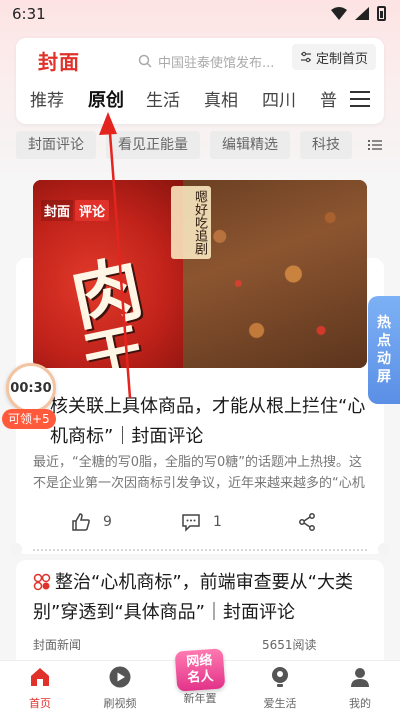  Describe the element at coordinates (81, 522) in the screenshot. I see `thumbs-up-icon` at that location.